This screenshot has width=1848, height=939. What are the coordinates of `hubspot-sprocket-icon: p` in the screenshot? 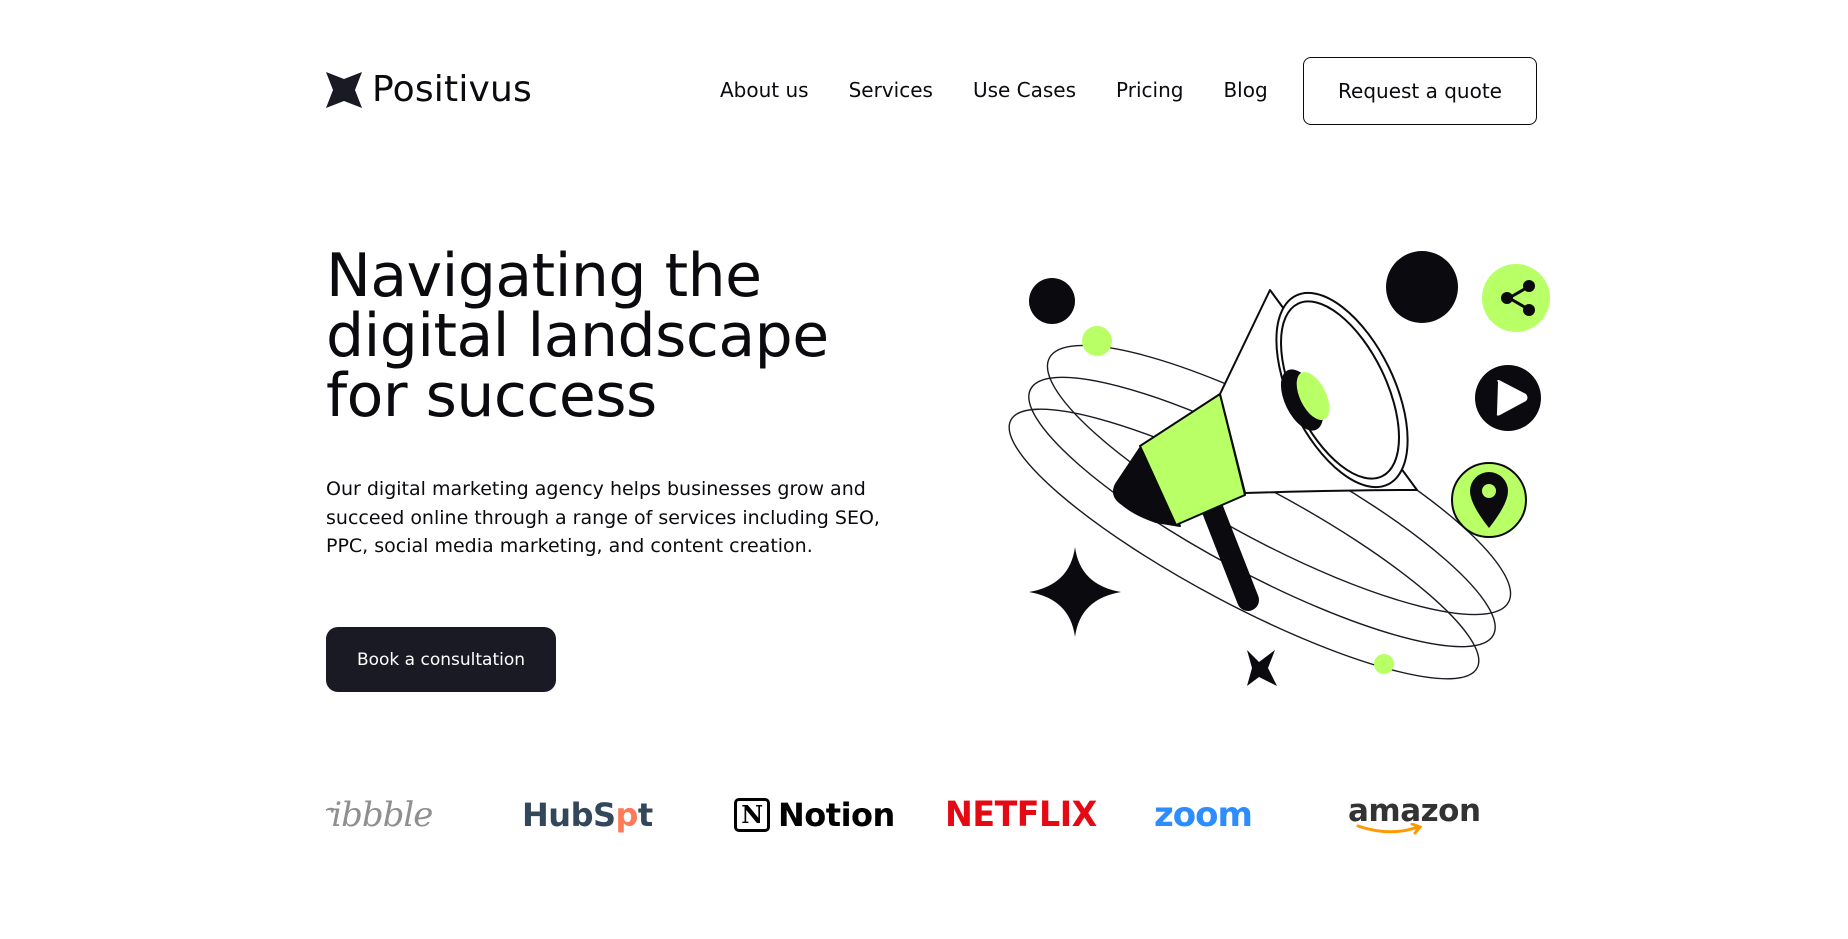 It's located at (627, 815).